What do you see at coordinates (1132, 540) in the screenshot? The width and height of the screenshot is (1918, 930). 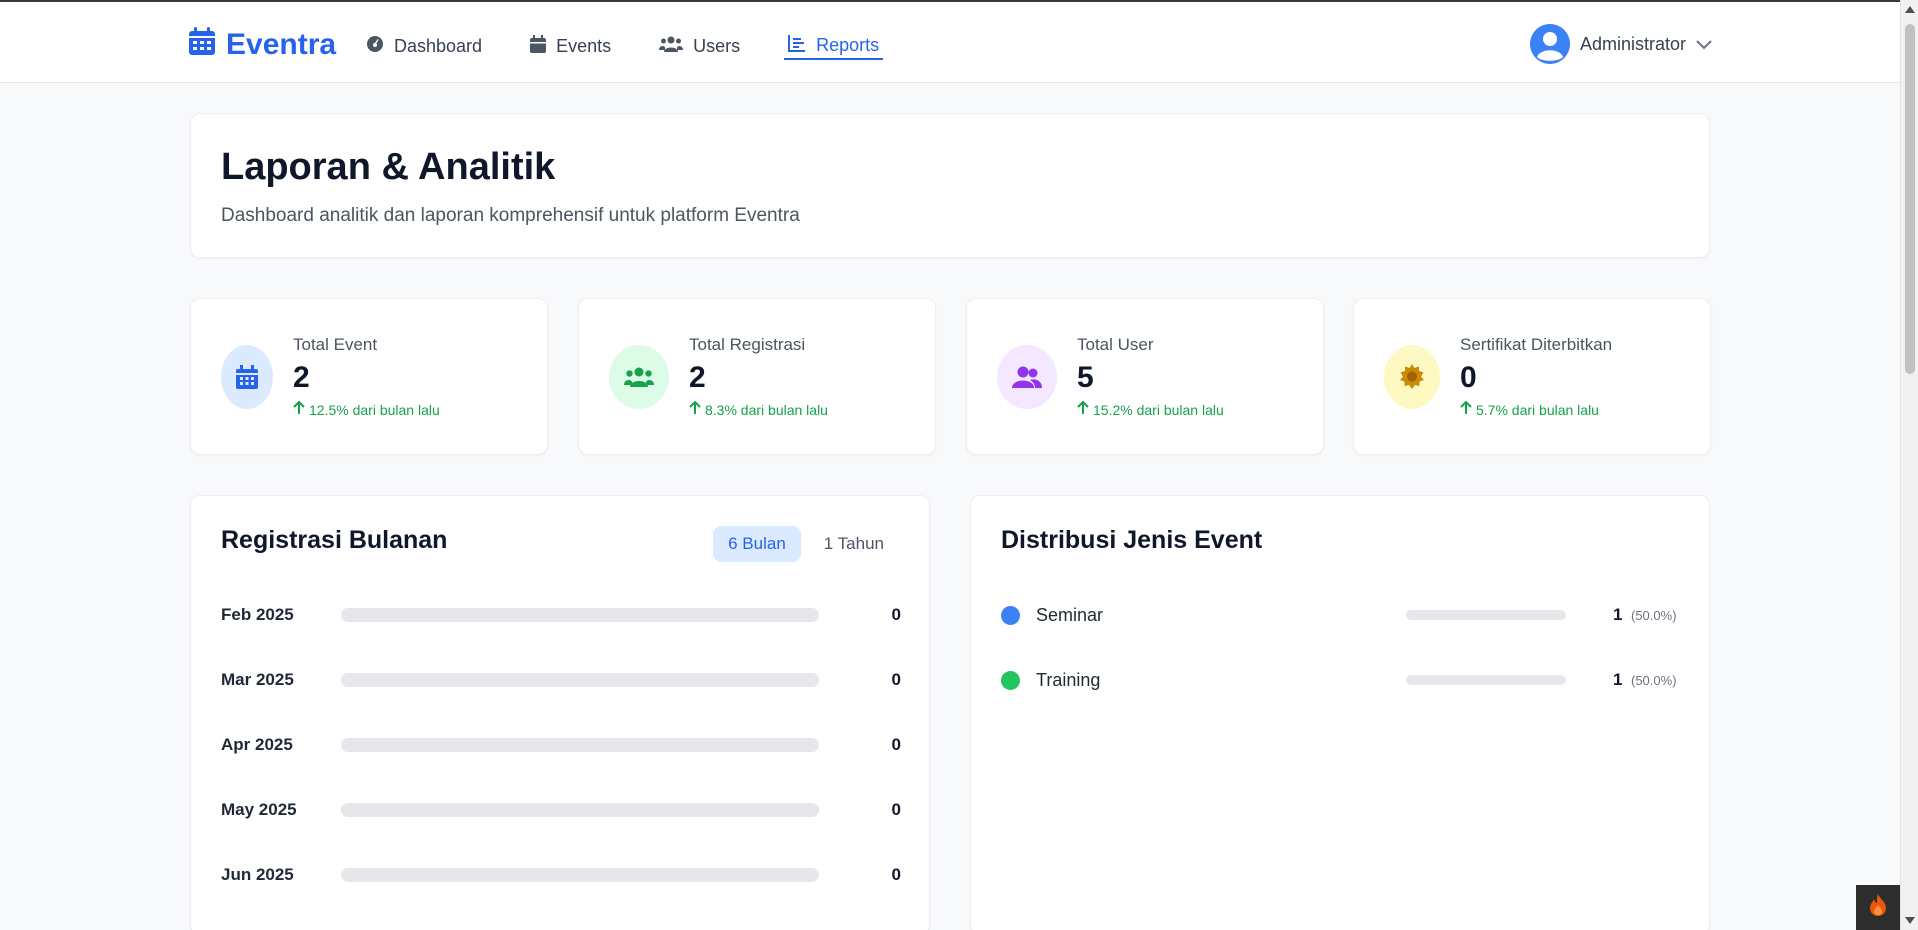 I see `event-distribution-title: Distribusi Jenis Event` at bounding box center [1132, 540].